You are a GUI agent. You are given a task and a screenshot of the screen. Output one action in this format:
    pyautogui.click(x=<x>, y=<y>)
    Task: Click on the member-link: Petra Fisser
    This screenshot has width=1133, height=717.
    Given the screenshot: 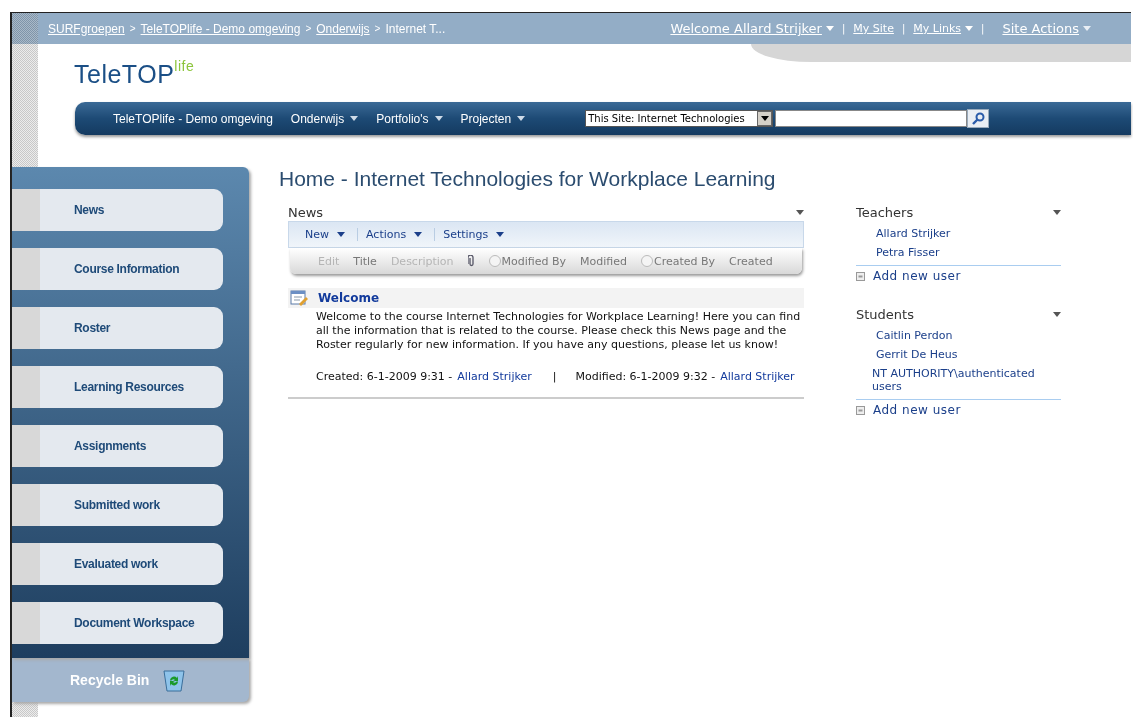 What is the action you would take?
    pyautogui.click(x=958, y=253)
    